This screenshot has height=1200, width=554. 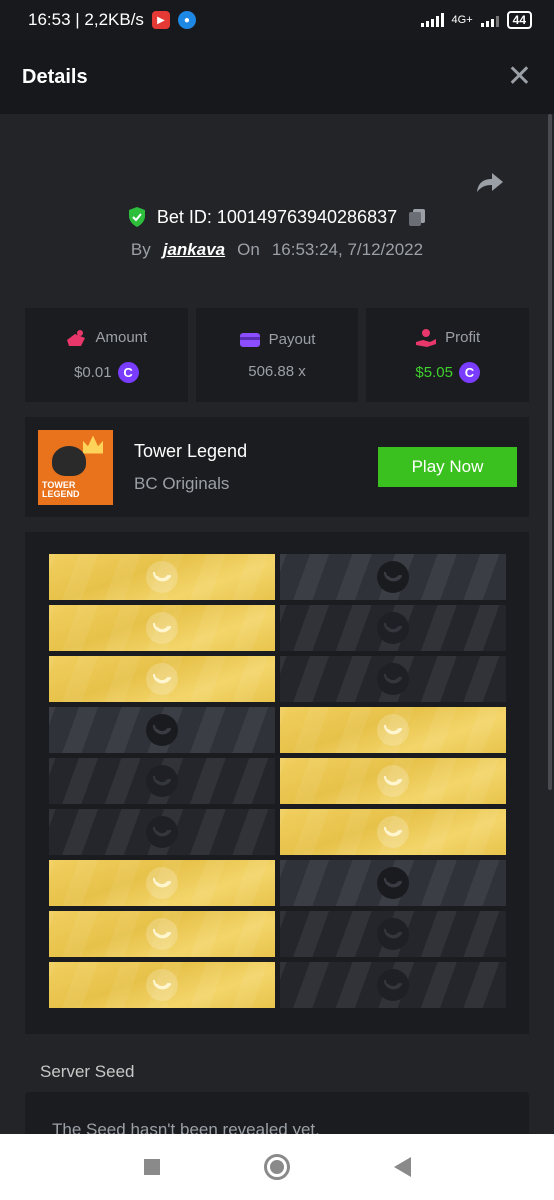 I want to click on page-title: Details, so click(x=55, y=76).